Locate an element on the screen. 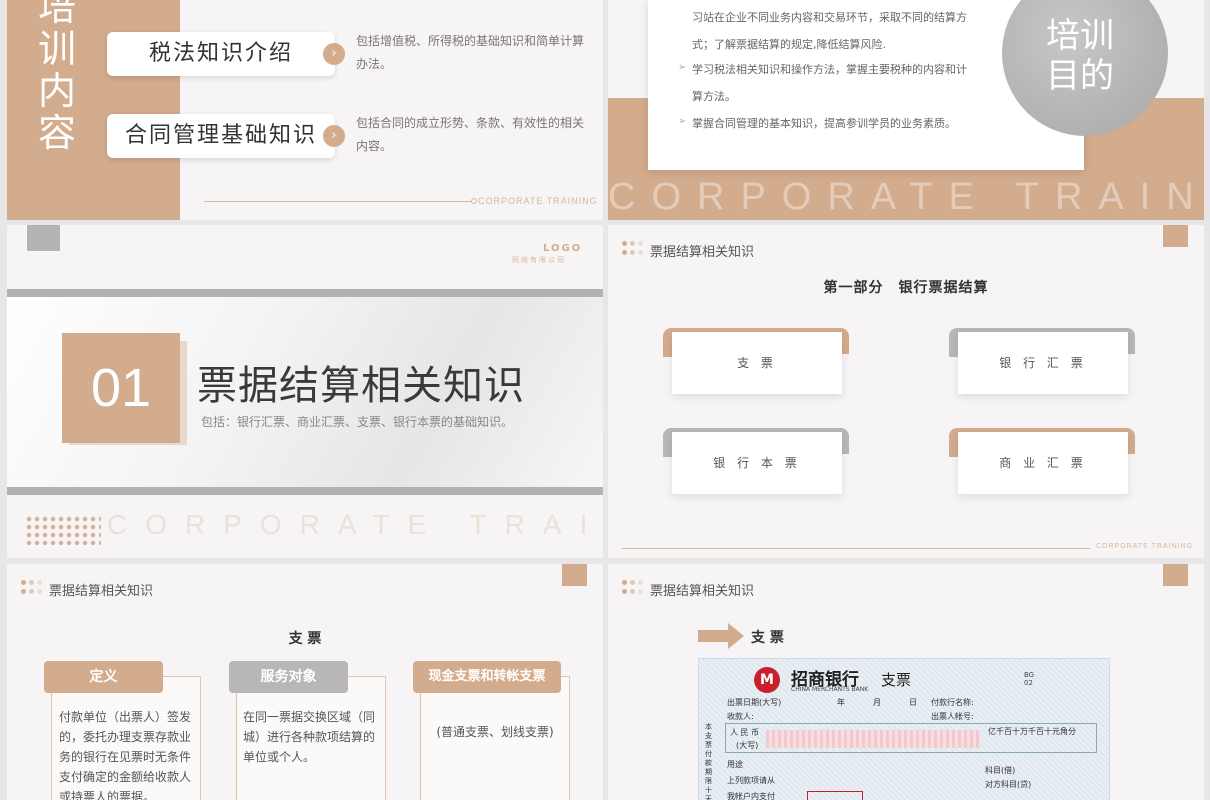 The height and width of the screenshot is (800, 1210). section-title: 票据结算相关知识 is located at coordinates (361, 386).